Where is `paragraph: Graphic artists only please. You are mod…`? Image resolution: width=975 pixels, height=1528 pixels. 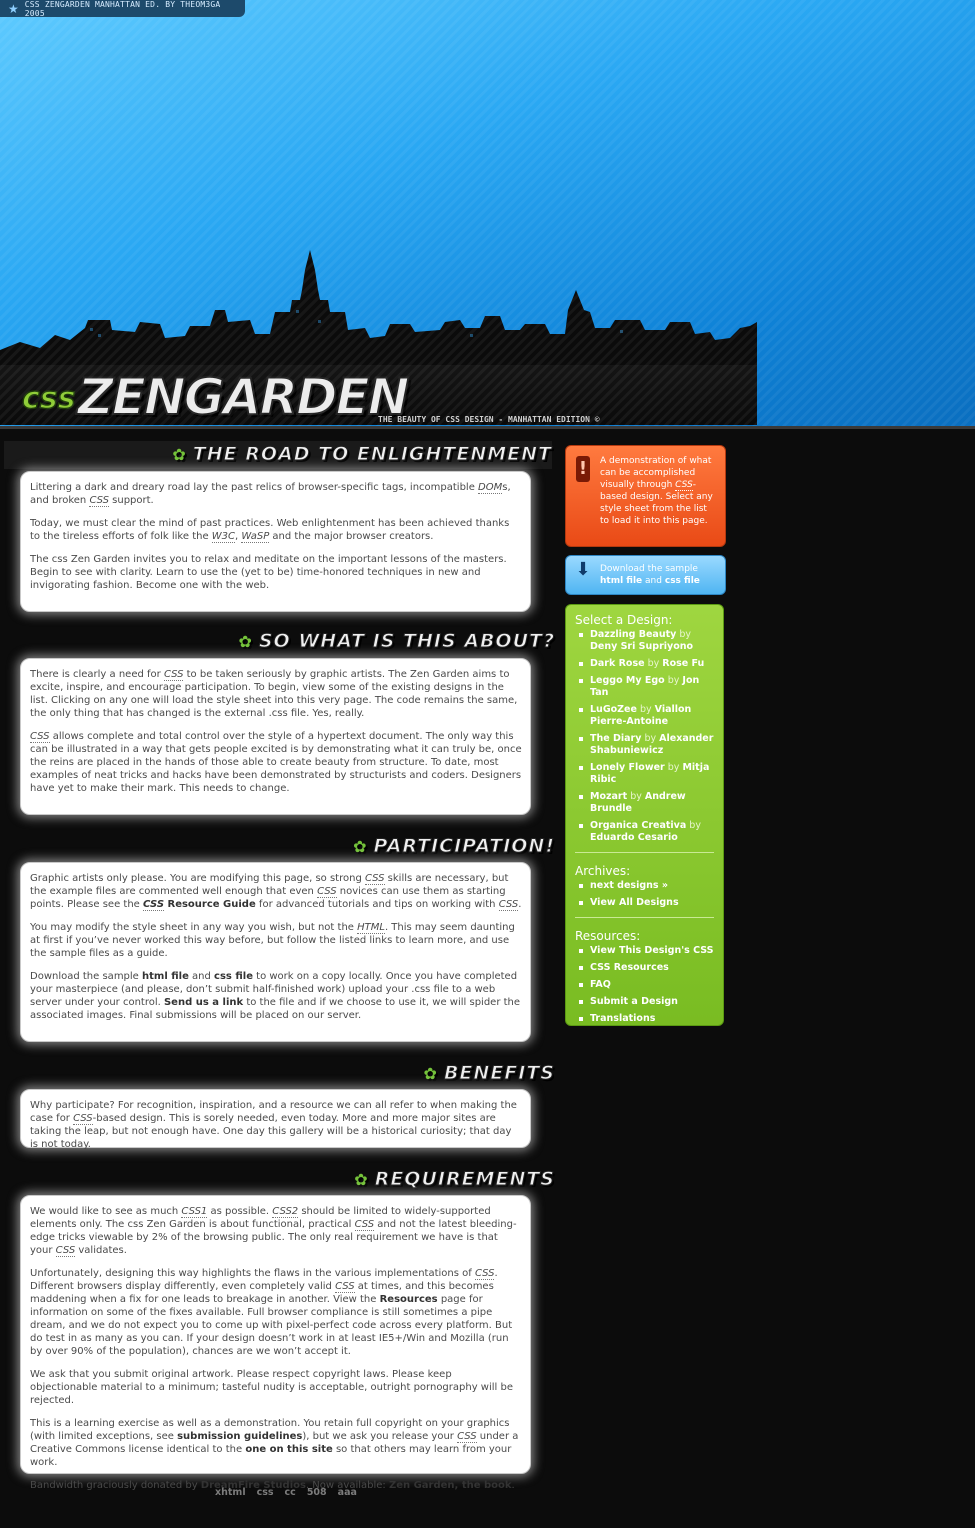 paragraph: Graphic artists only please. You are mod… is located at coordinates (276, 892).